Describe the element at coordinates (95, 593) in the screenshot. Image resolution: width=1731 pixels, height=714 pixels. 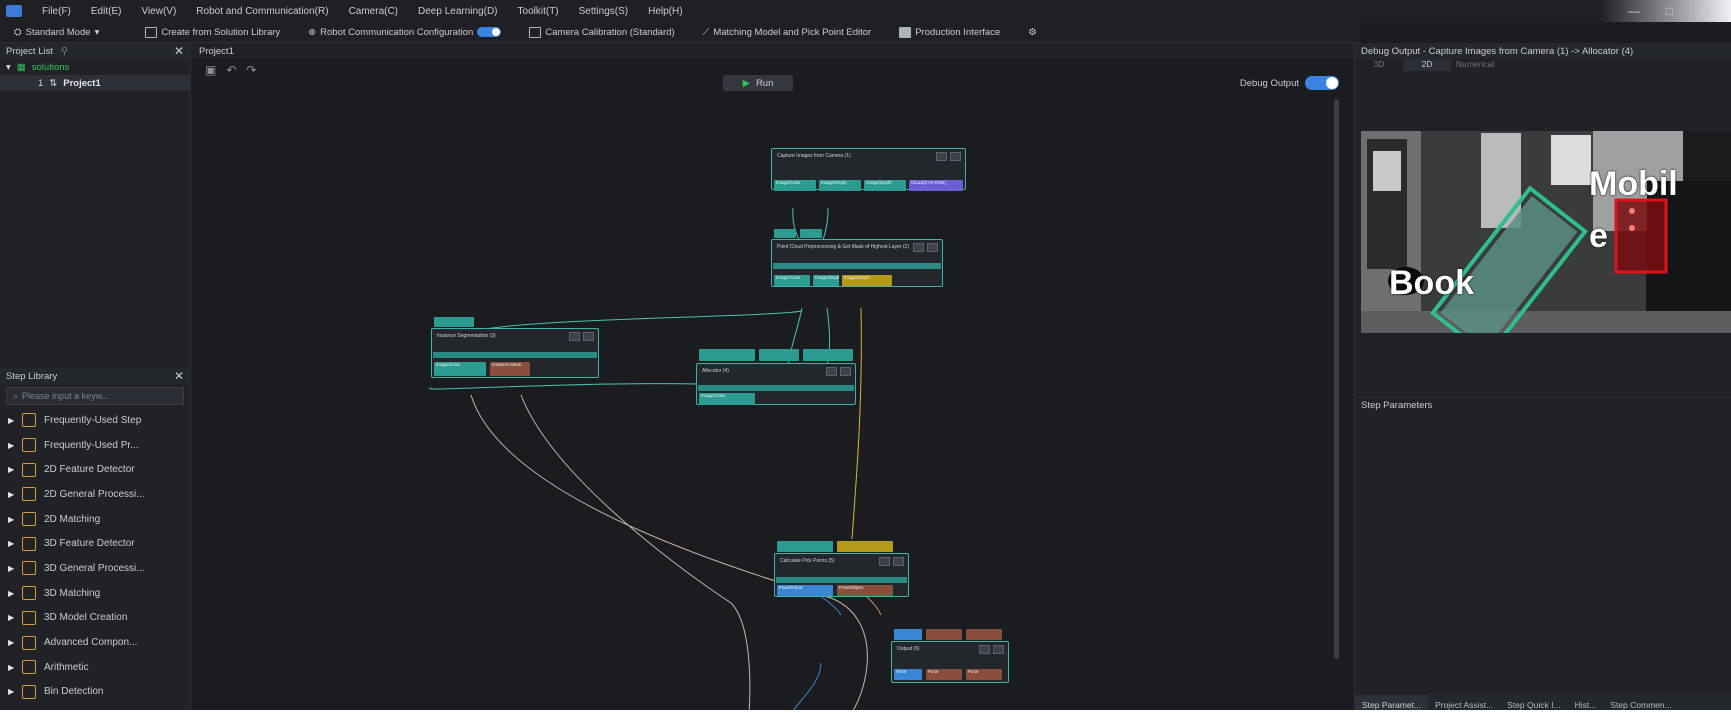
I see `step-library-item: ▶ 3D Matching` at that location.